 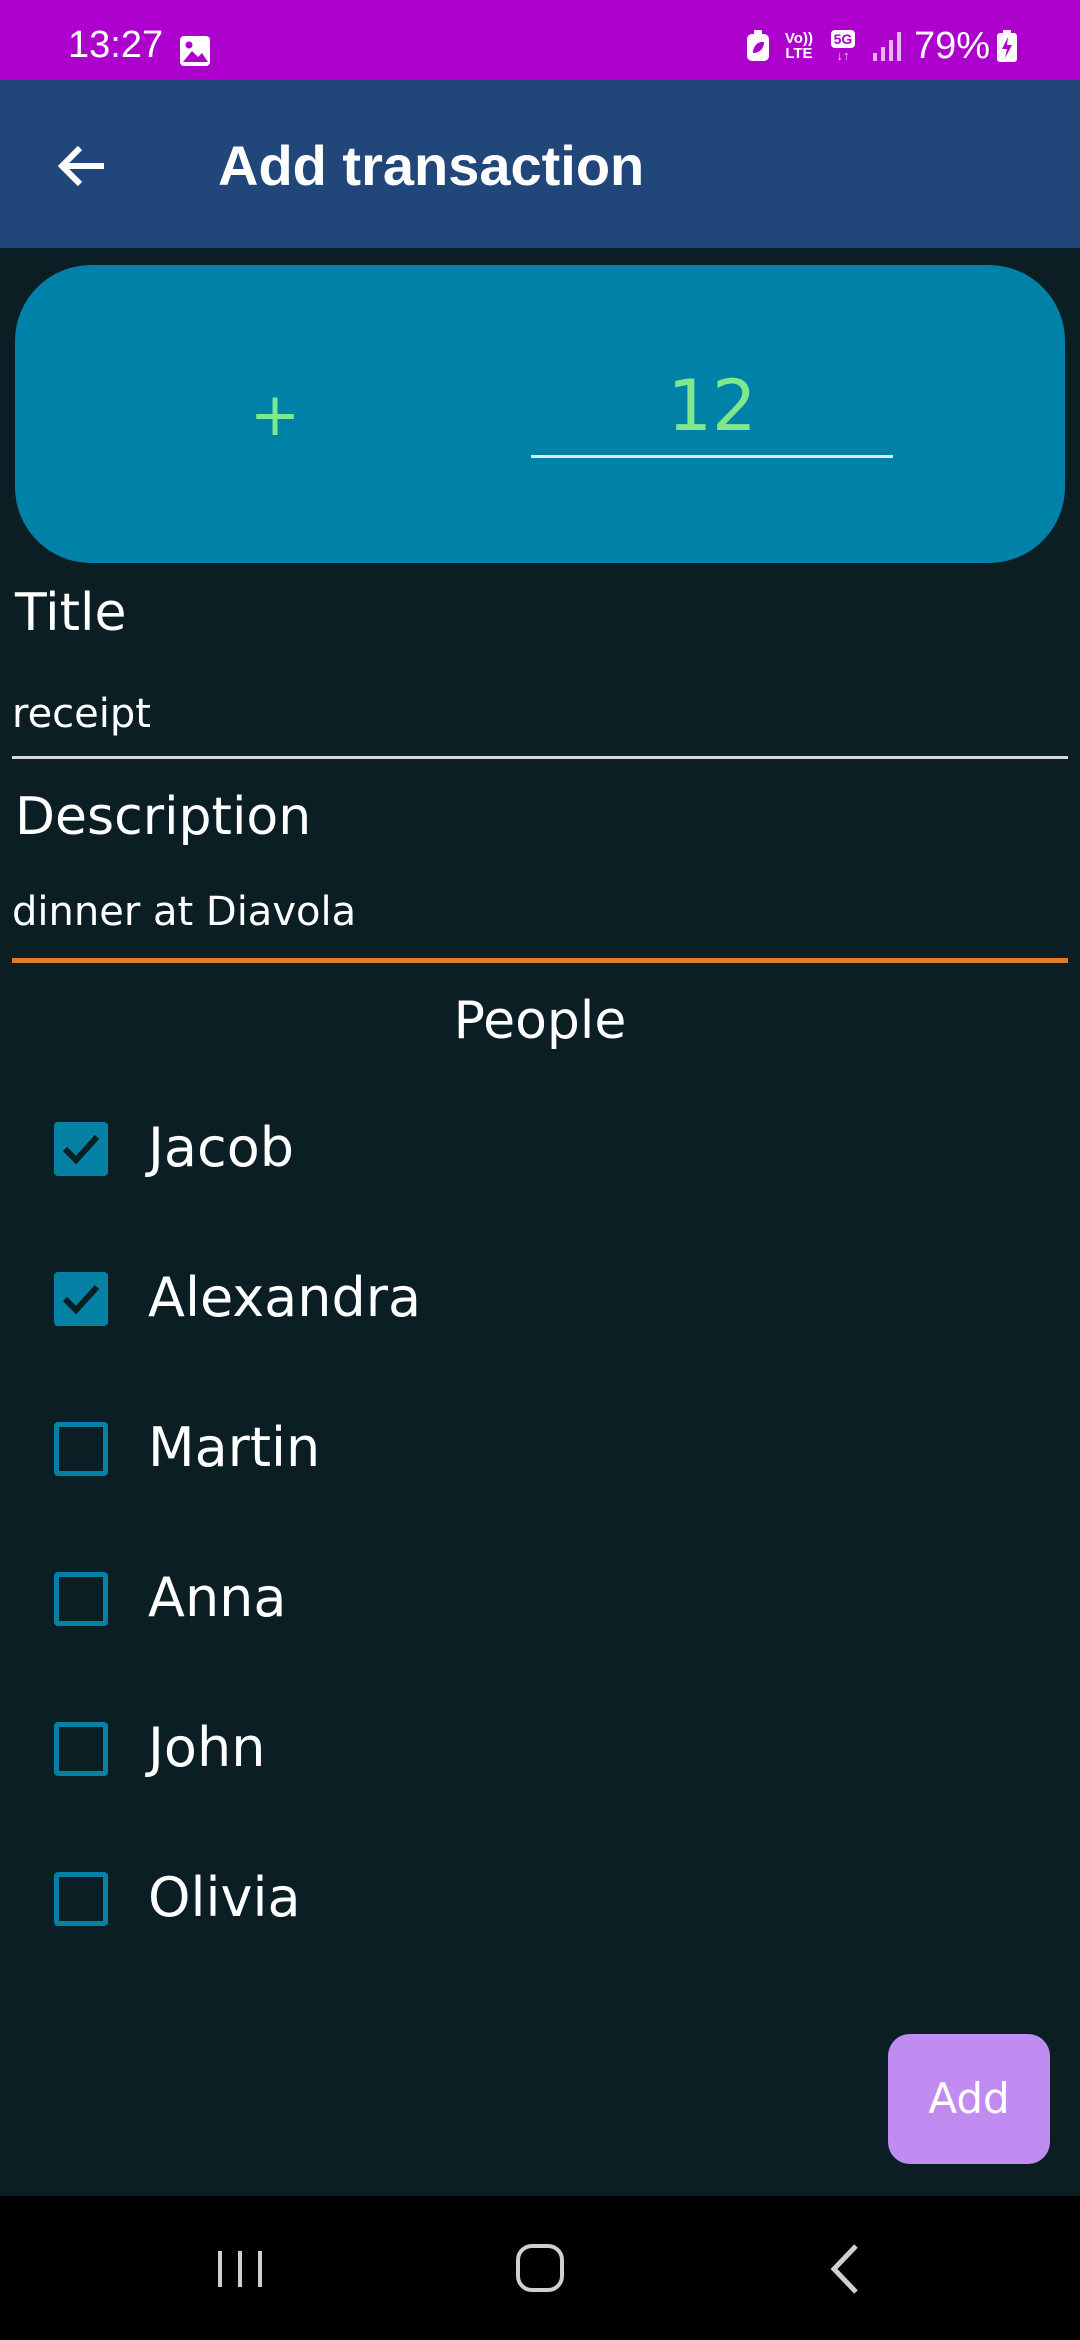 I want to click on person-row-john: John, so click(x=540, y=1749).